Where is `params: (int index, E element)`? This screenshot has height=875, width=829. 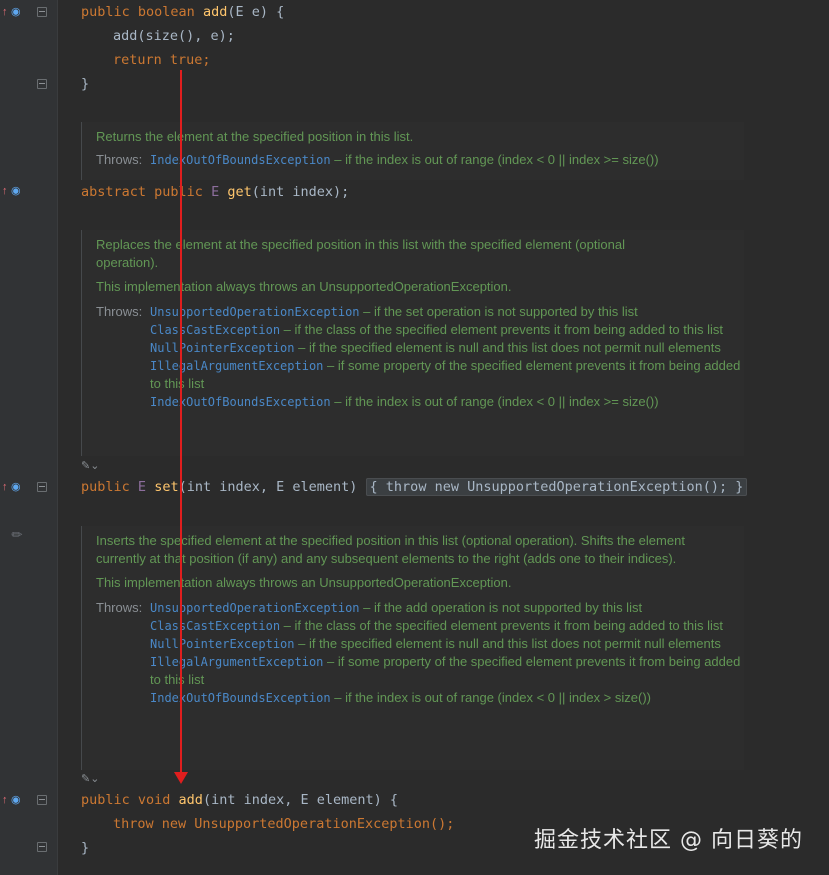
params: (int index, E element) is located at coordinates (268, 487).